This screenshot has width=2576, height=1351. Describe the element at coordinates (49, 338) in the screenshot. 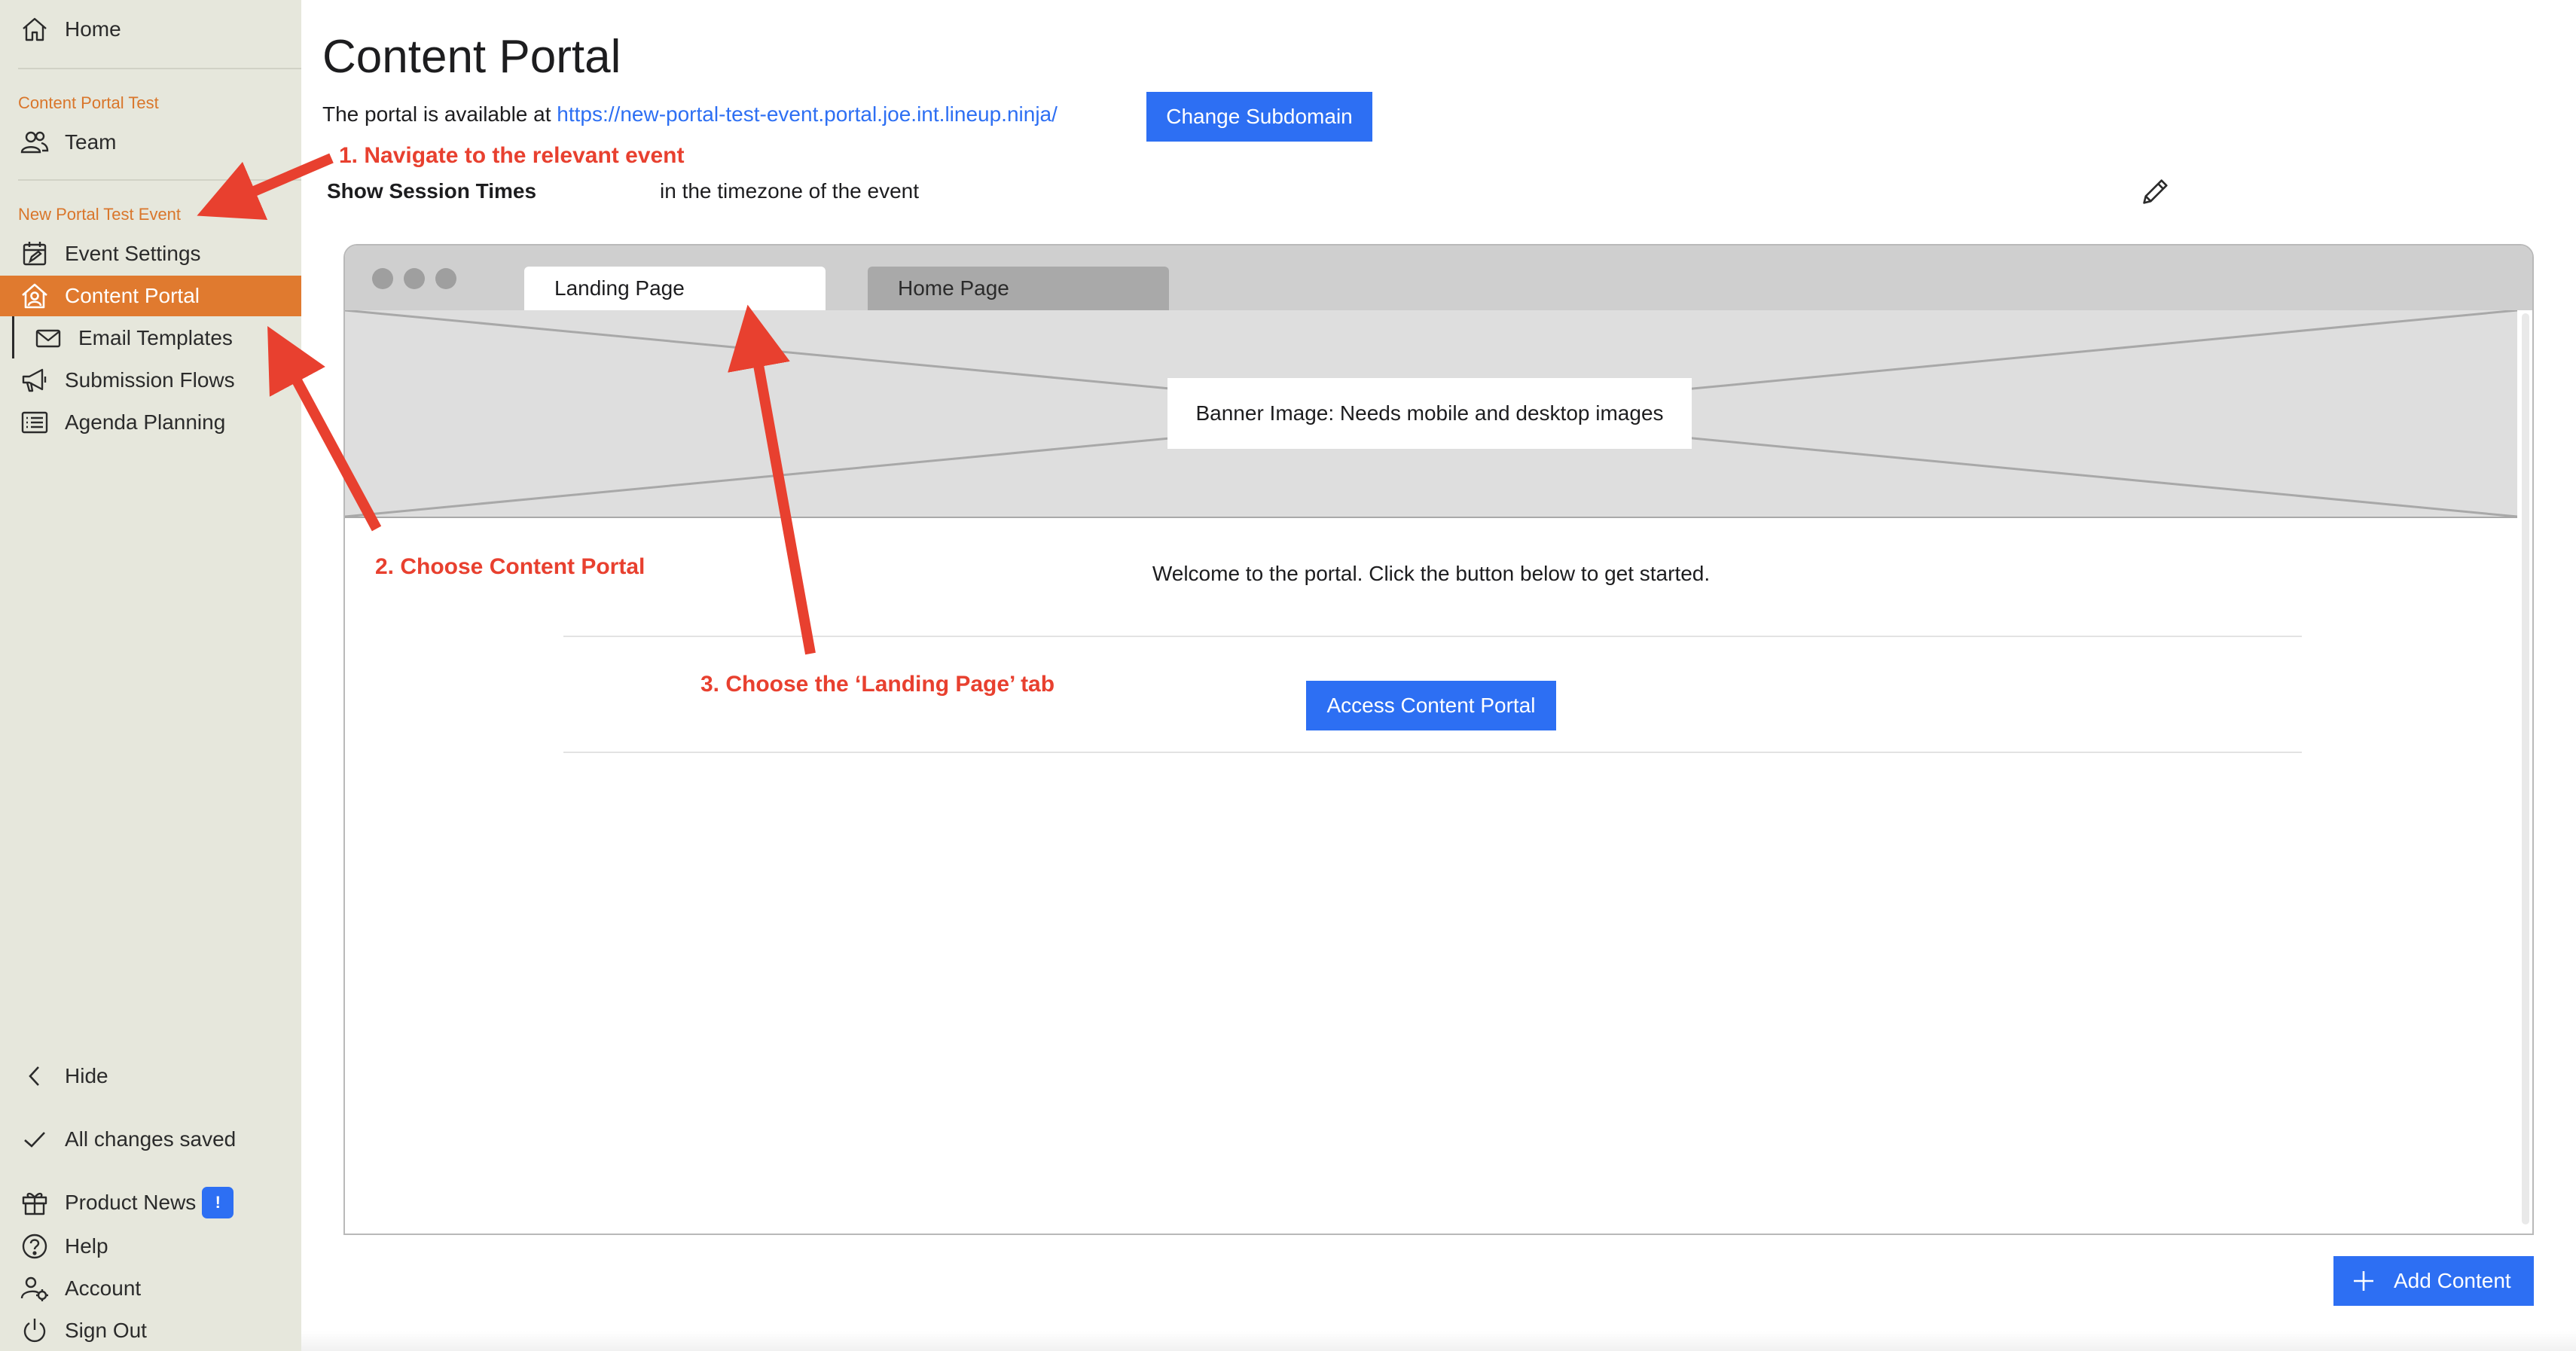

I see `envelope-icon` at that location.